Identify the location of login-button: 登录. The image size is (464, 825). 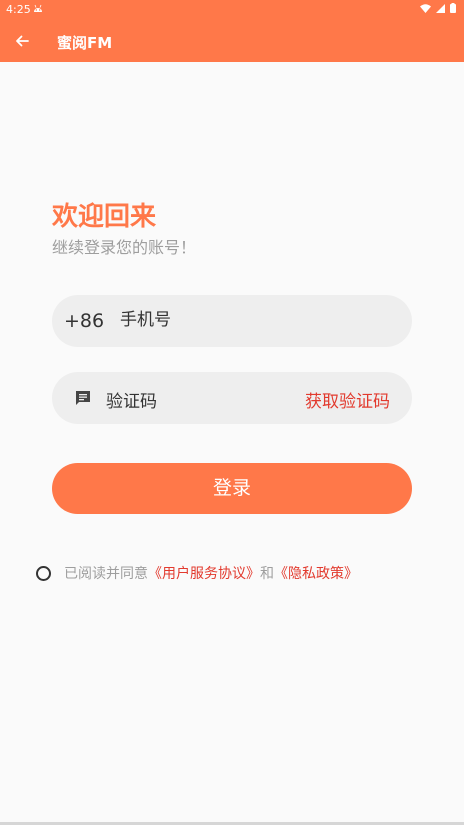
(232, 488).